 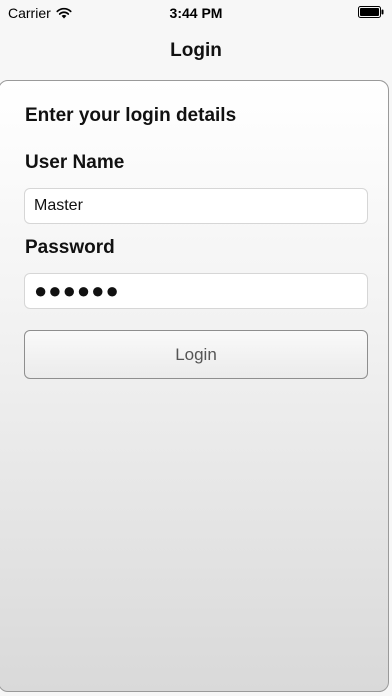 I want to click on form-heading: Enter your login details, so click(x=131, y=115).